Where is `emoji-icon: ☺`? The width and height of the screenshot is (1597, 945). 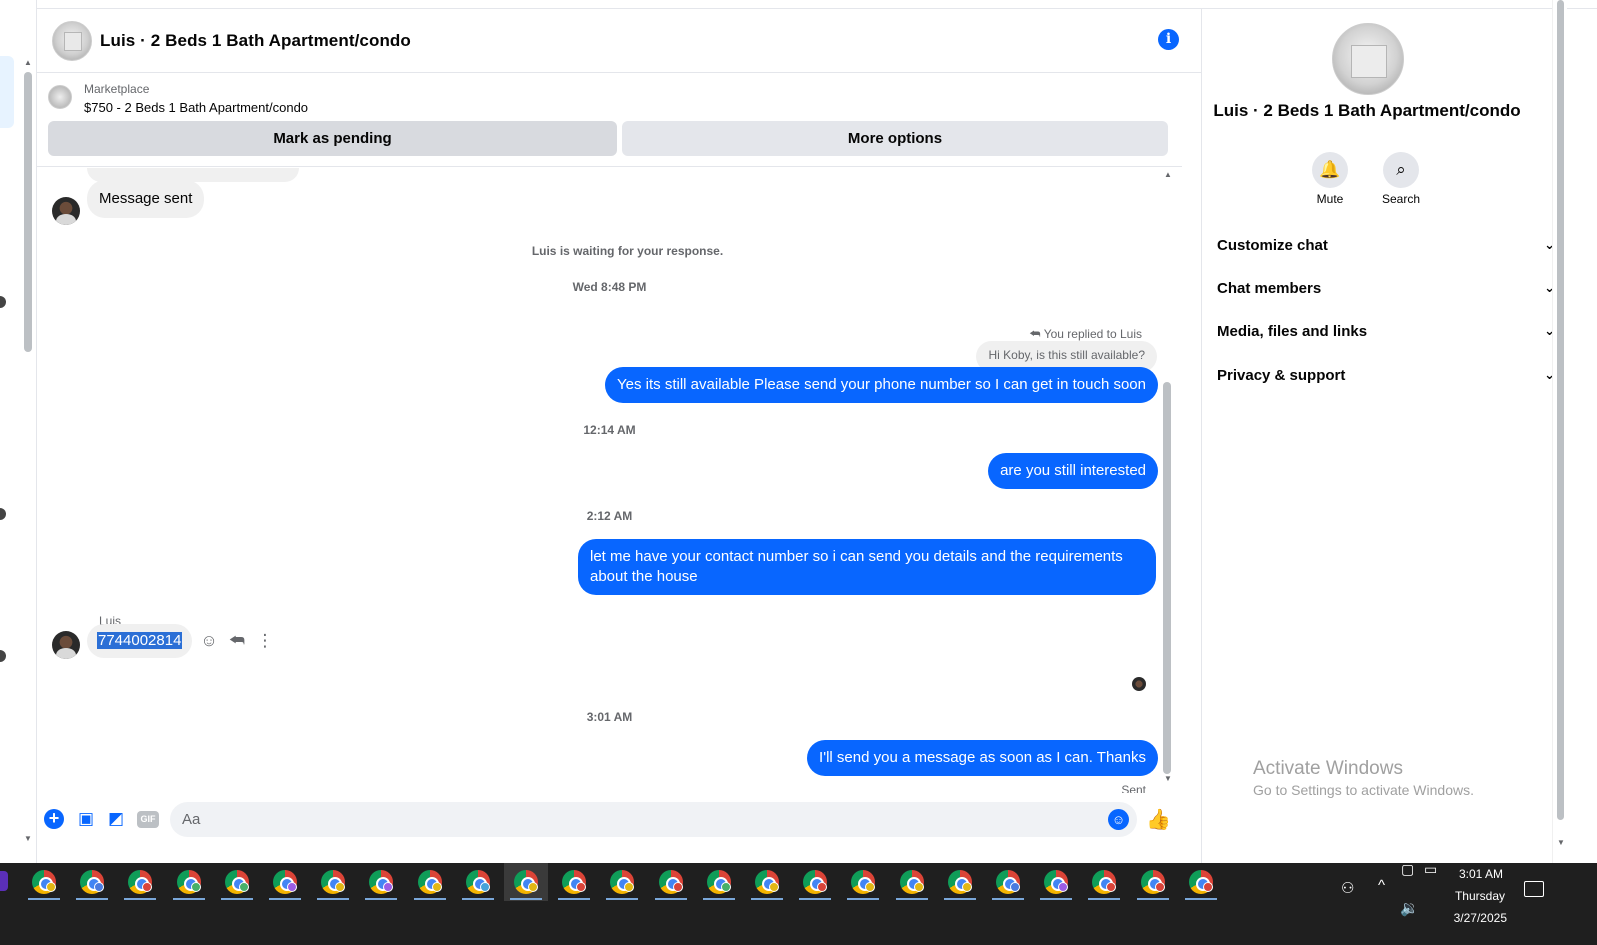 emoji-icon: ☺ is located at coordinates (1118, 819).